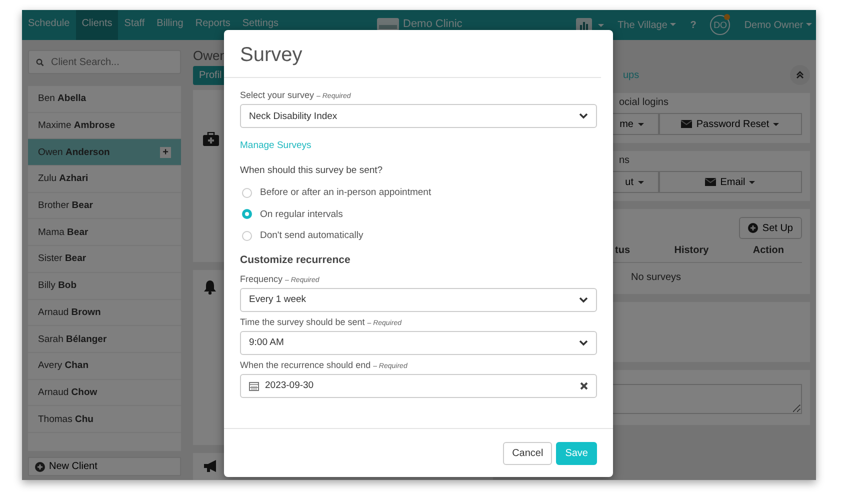 The height and width of the screenshot is (503, 850). What do you see at coordinates (432, 24) in the screenshot?
I see `clinic-name: Demo Clinic` at bounding box center [432, 24].